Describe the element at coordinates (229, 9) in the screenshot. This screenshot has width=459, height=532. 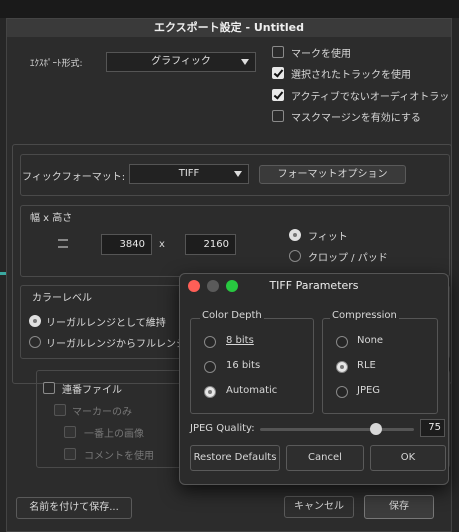
I see `app-background-top` at that location.